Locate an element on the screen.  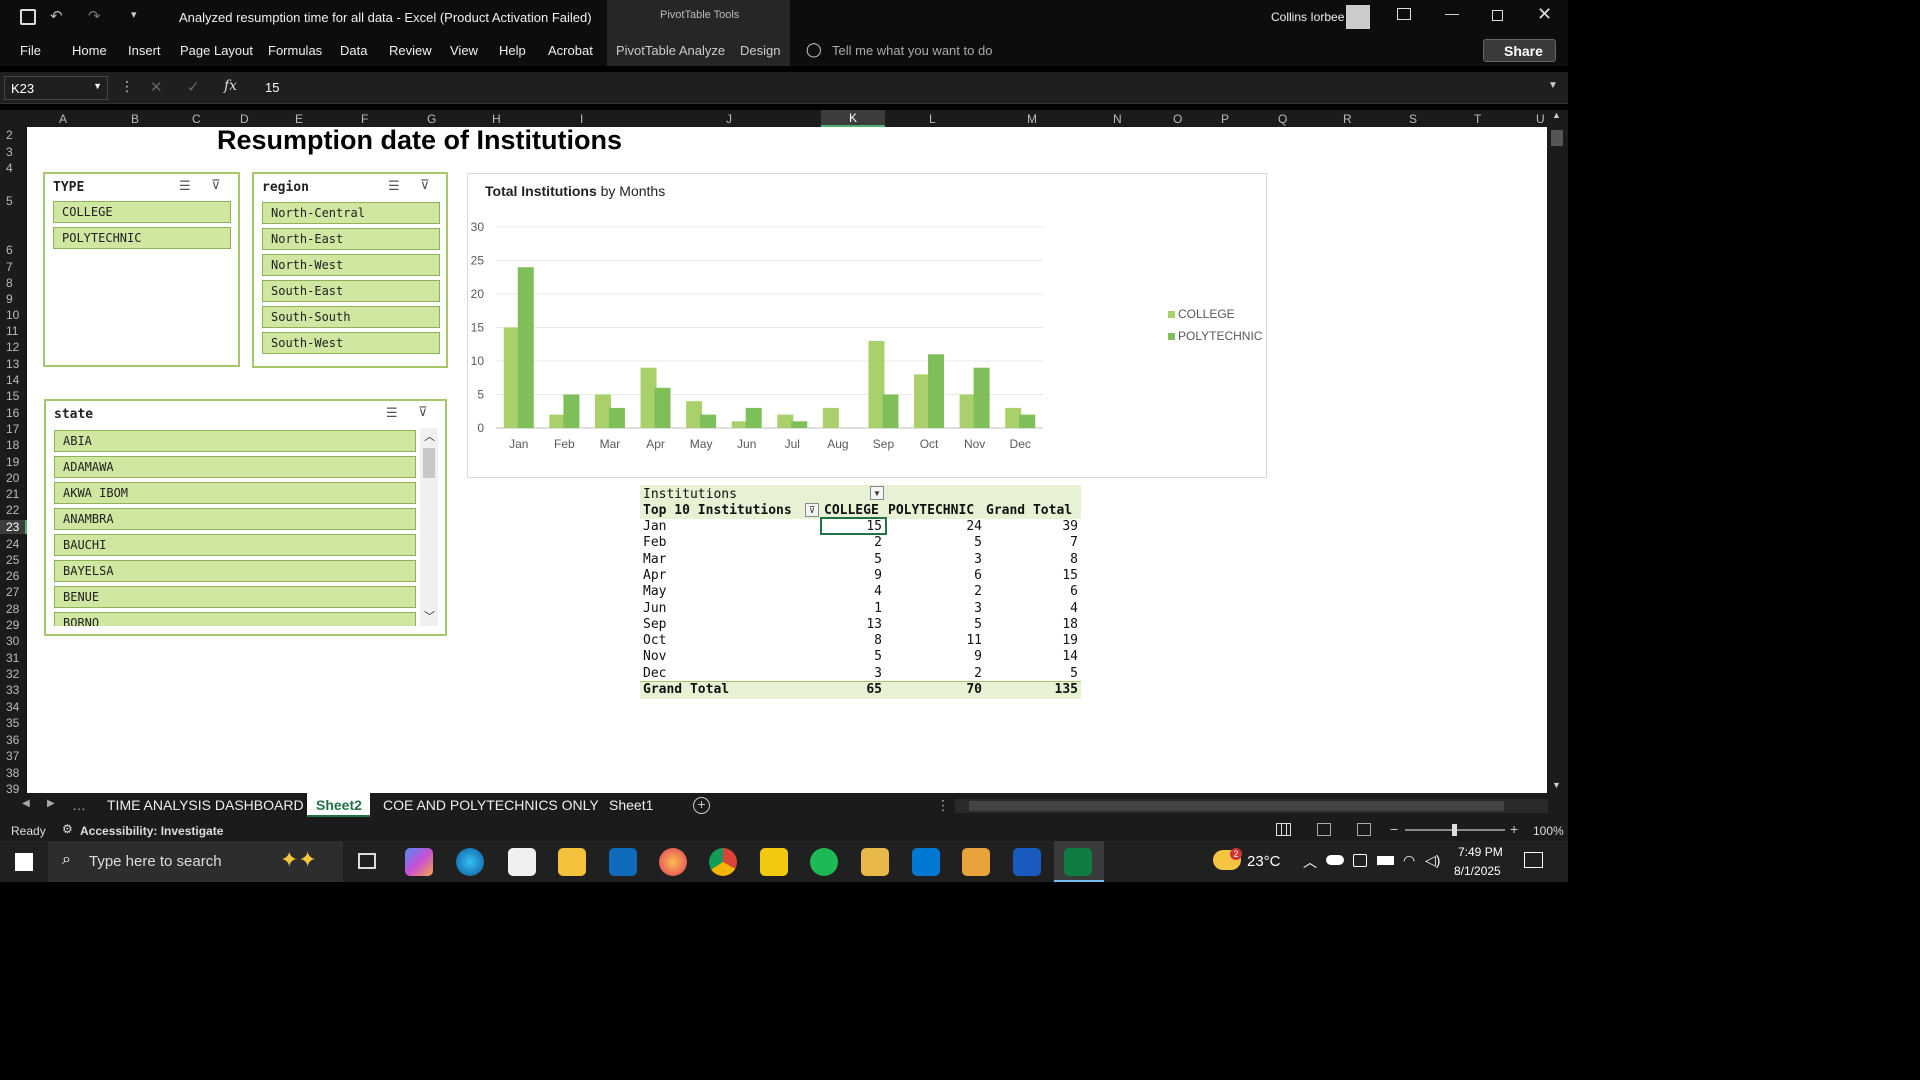
row-header: 17 is located at coordinates (12, 429).